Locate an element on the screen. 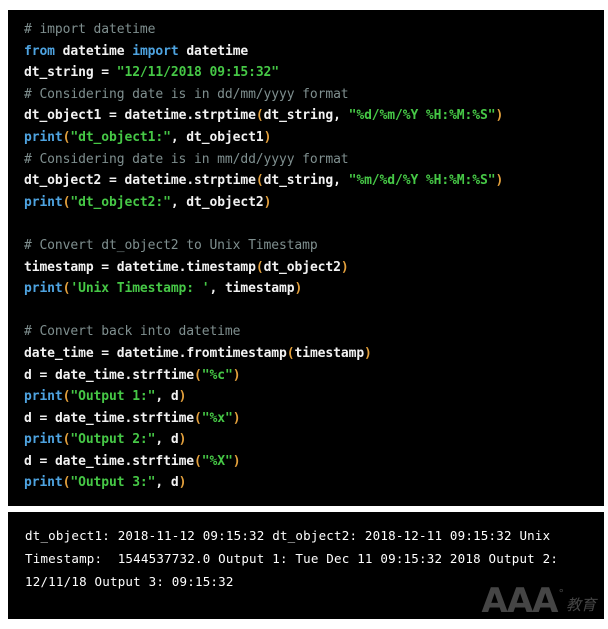 The image size is (608, 629). code-line: d = date_time.strftime("%x") is located at coordinates (132, 418).